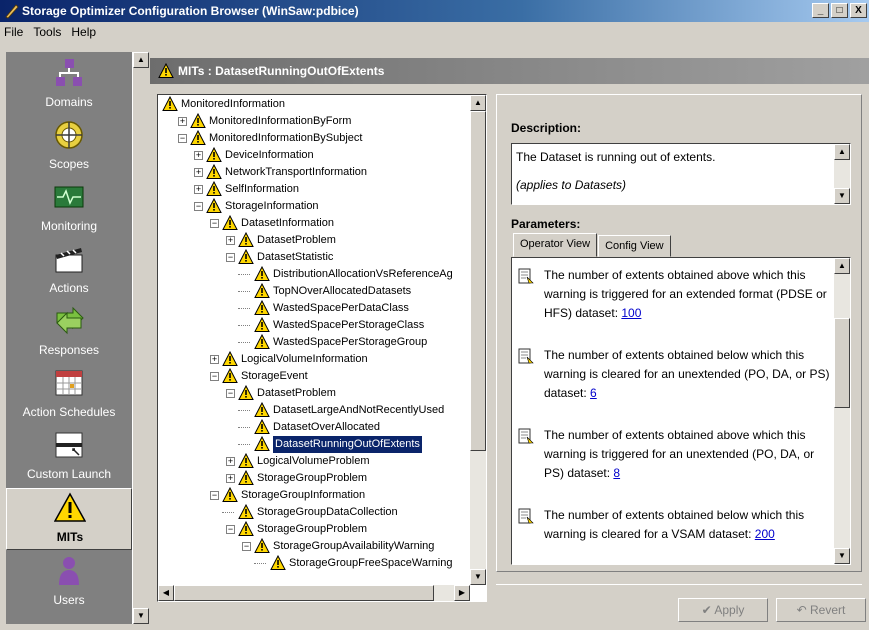 This screenshot has width=869, height=630. Describe the element at coordinates (478, 281) in the screenshot. I see `tree-vscroll-thumb` at that location.